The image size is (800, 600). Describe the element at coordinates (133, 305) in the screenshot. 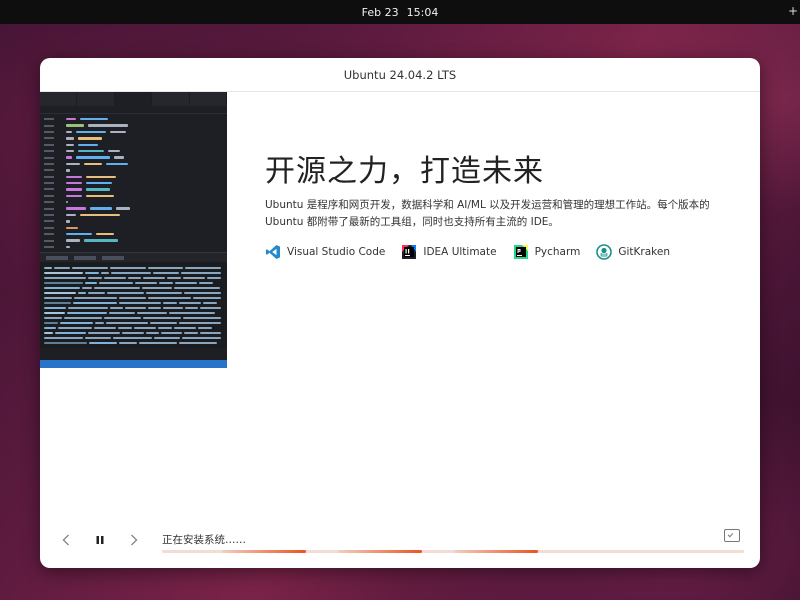

I see `ide-terminal` at that location.